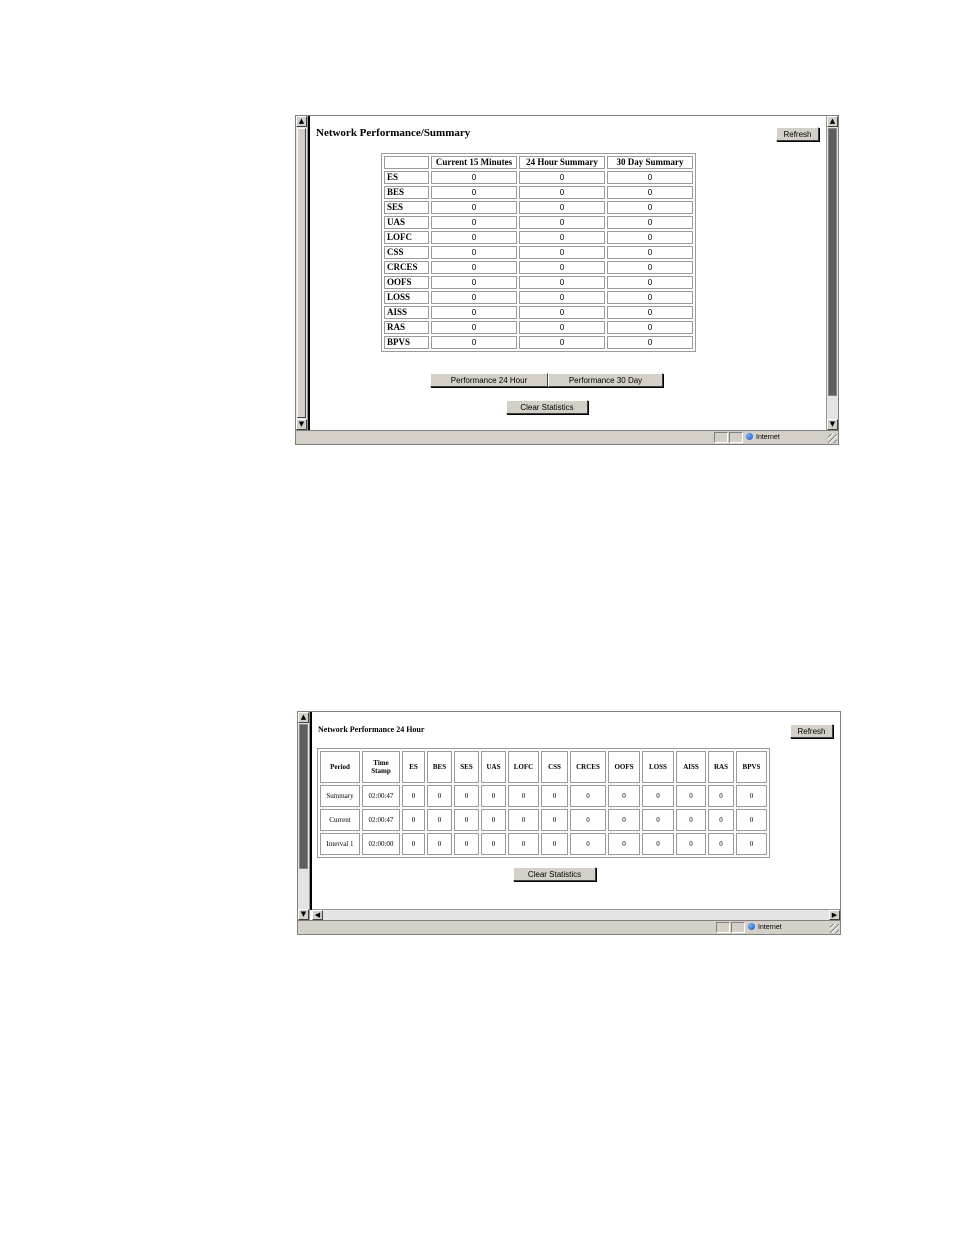 The image size is (954, 1235). I want to click on security-zone: Internet, so click(763, 437).